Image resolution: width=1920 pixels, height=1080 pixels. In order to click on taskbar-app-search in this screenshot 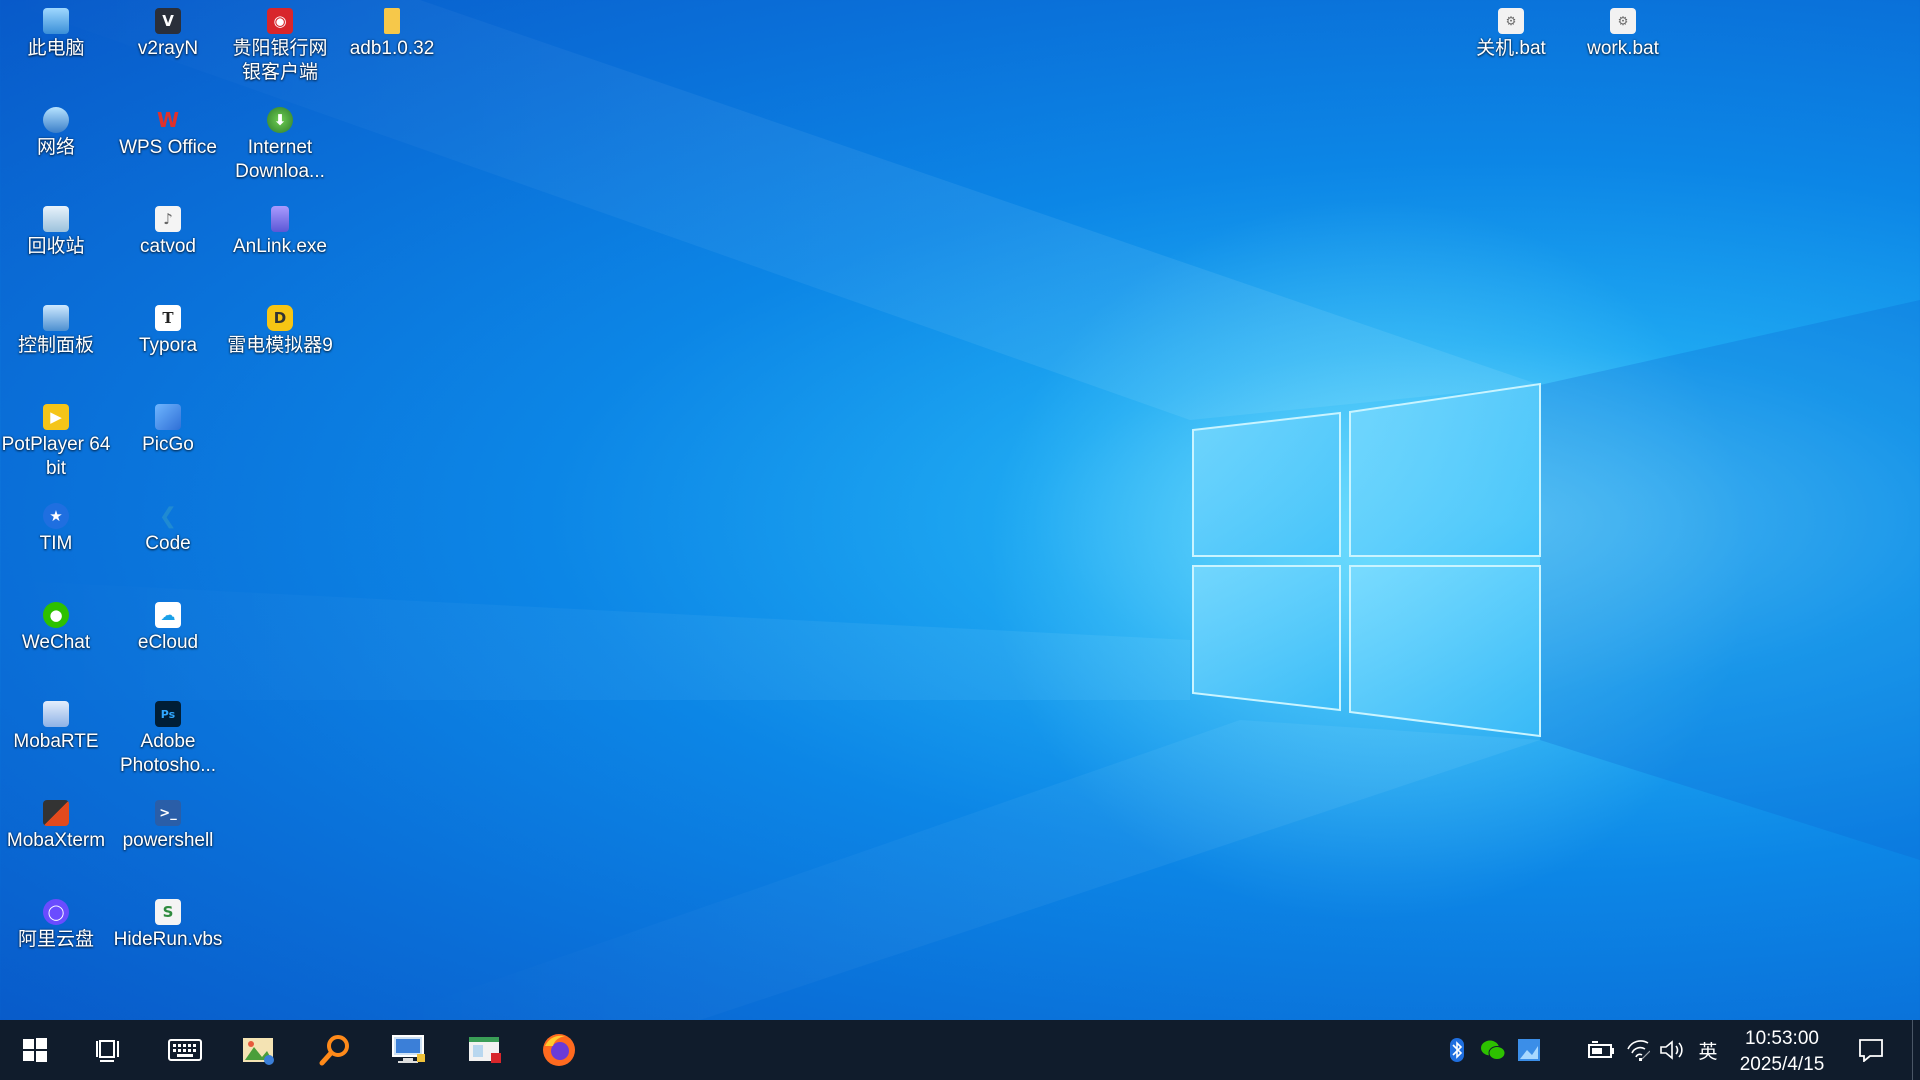, I will do `click(335, 1050)`.